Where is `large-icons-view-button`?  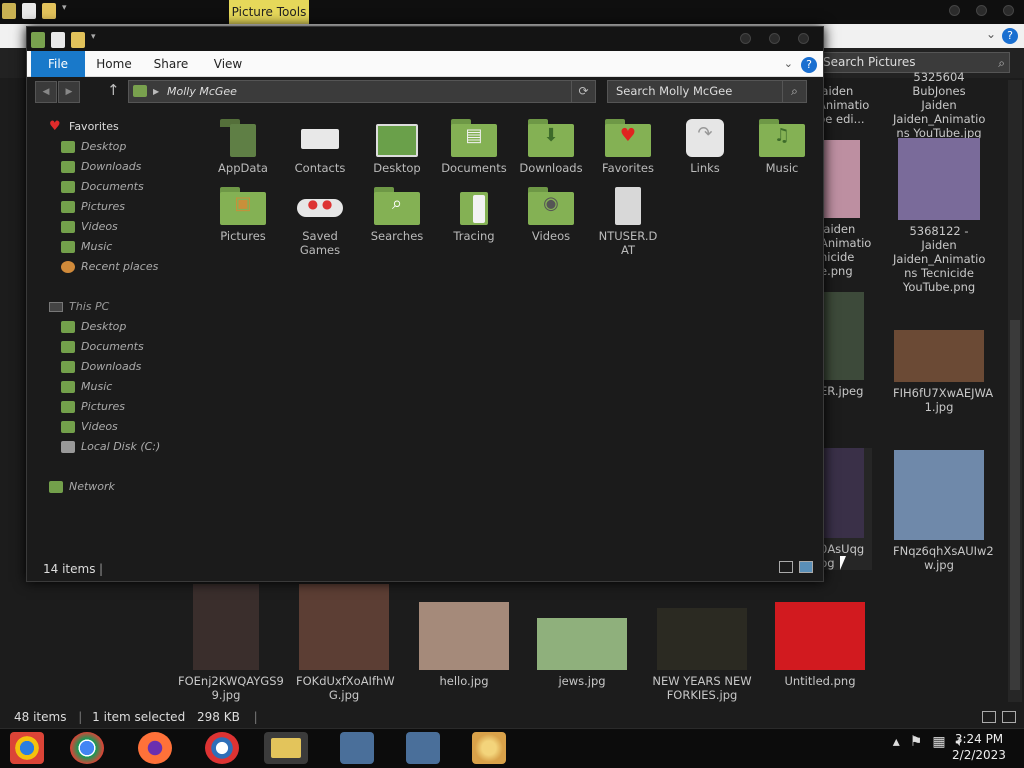 large-icons-view-button is located at coordinates (806, 567).